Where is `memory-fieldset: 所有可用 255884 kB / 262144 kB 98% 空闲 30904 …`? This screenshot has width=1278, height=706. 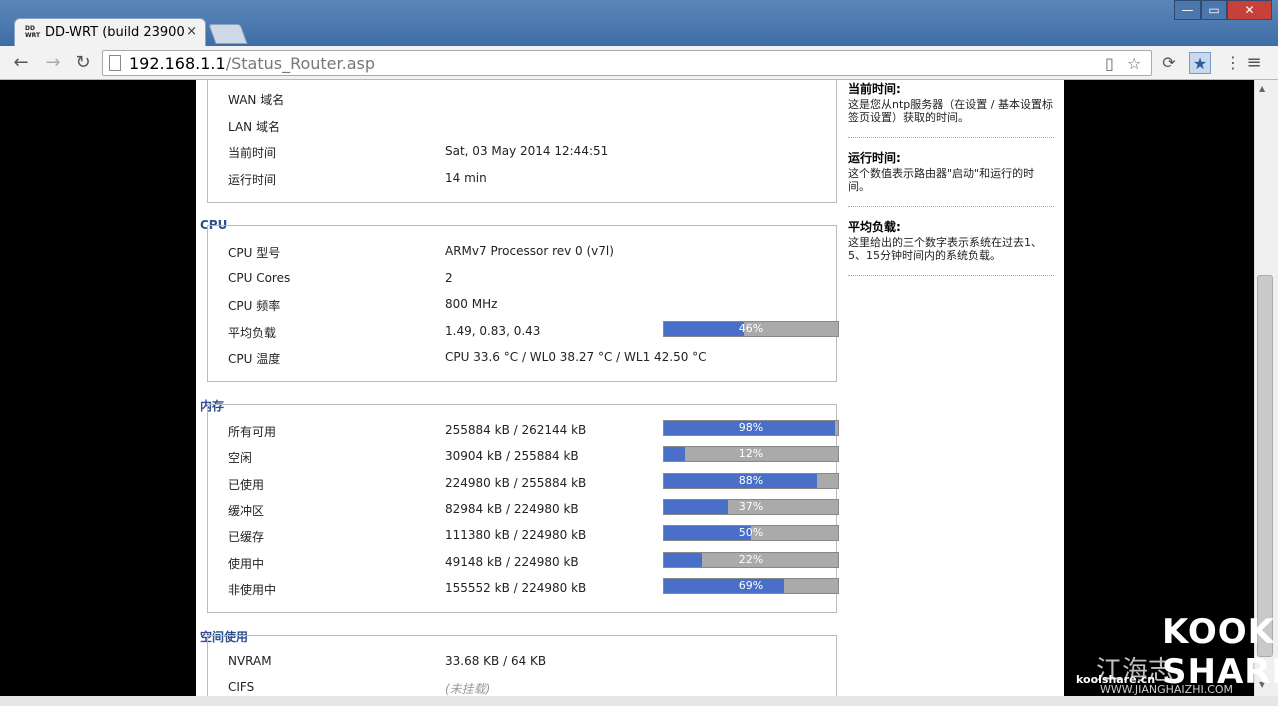
memory-fieldset: 所有可用 255884 kB / 262144 kB 98% 空闲 30904 … is located at coordinates (523, 508).